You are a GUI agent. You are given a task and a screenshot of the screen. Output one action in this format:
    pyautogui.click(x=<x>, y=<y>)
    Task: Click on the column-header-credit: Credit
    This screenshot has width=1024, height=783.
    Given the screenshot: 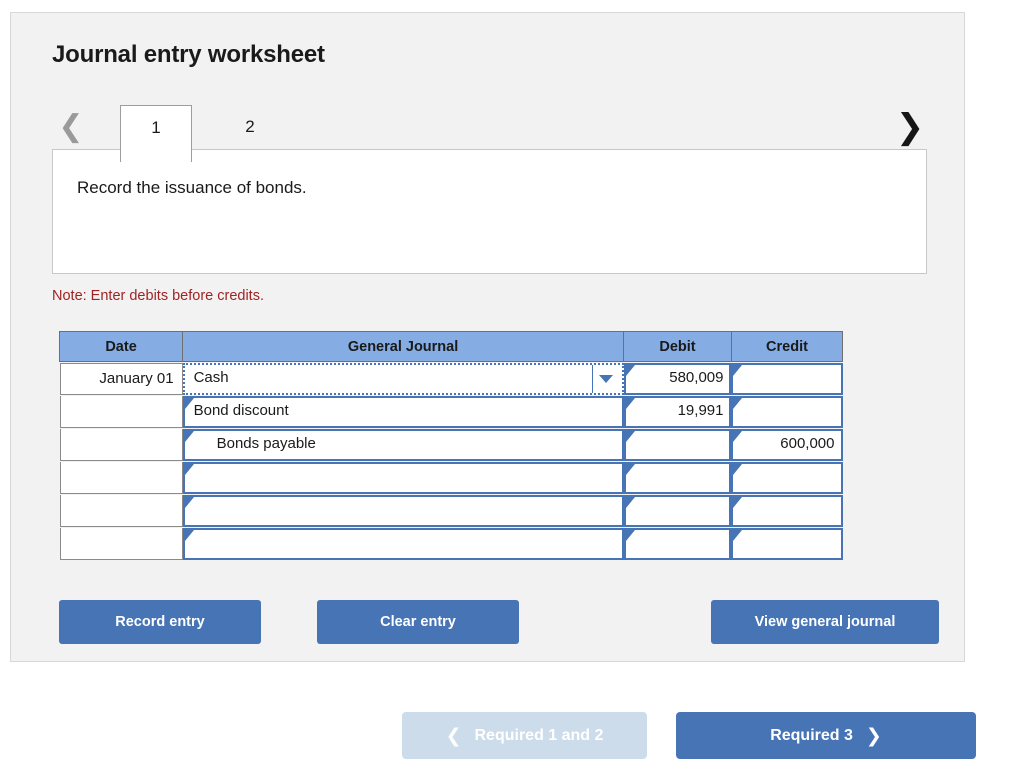 What is the action you would take?
    pyautogui.click(x=787, y=346)
    